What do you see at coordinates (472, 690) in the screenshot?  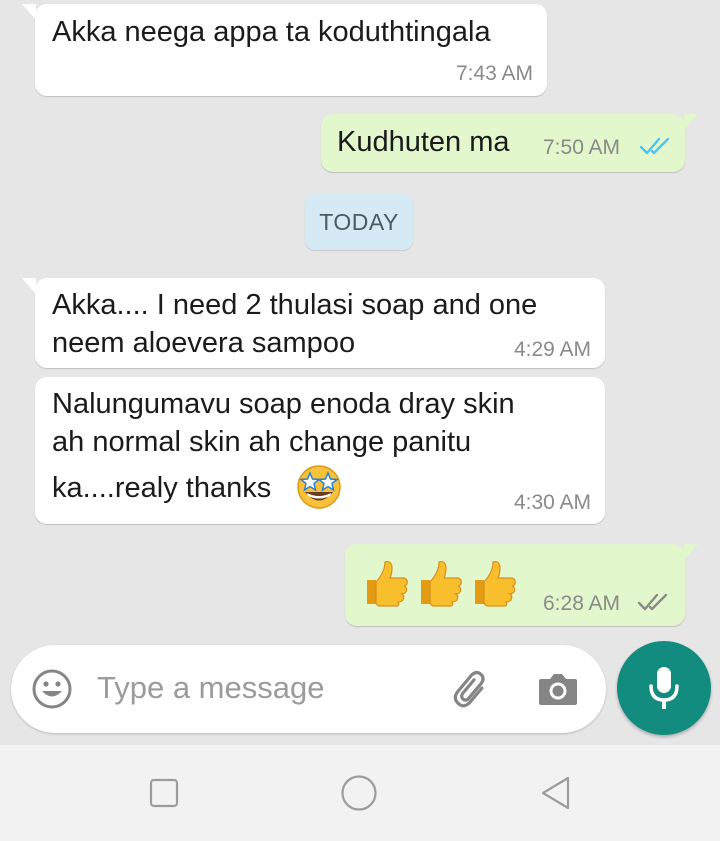 I see `attach-icon` at bounding box center [472, 690].